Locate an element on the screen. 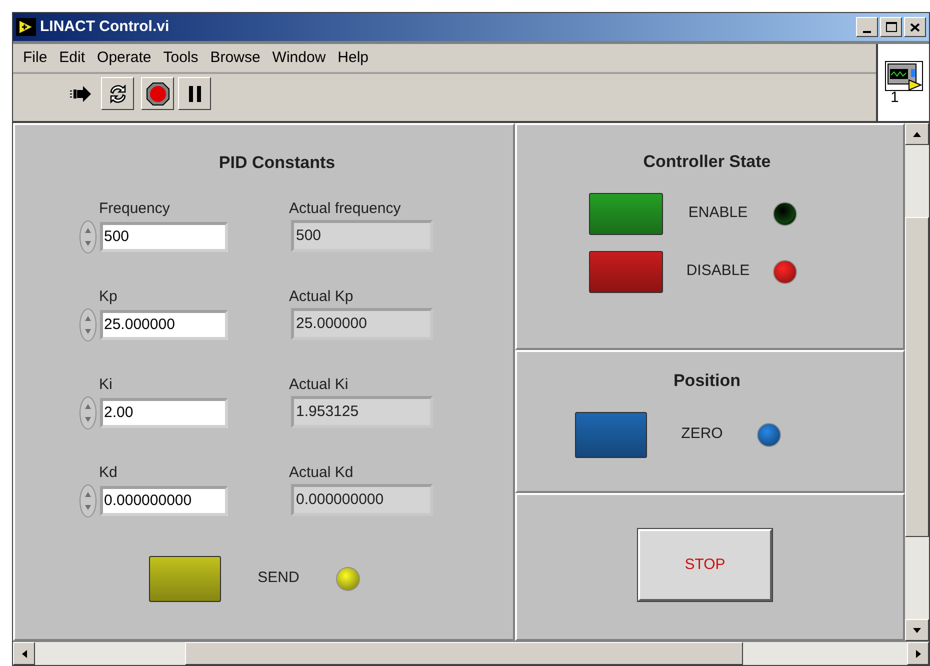 Image resolution: width=930 pixels, height=666 pixels. close-icon is located at coordinates (915, 27).